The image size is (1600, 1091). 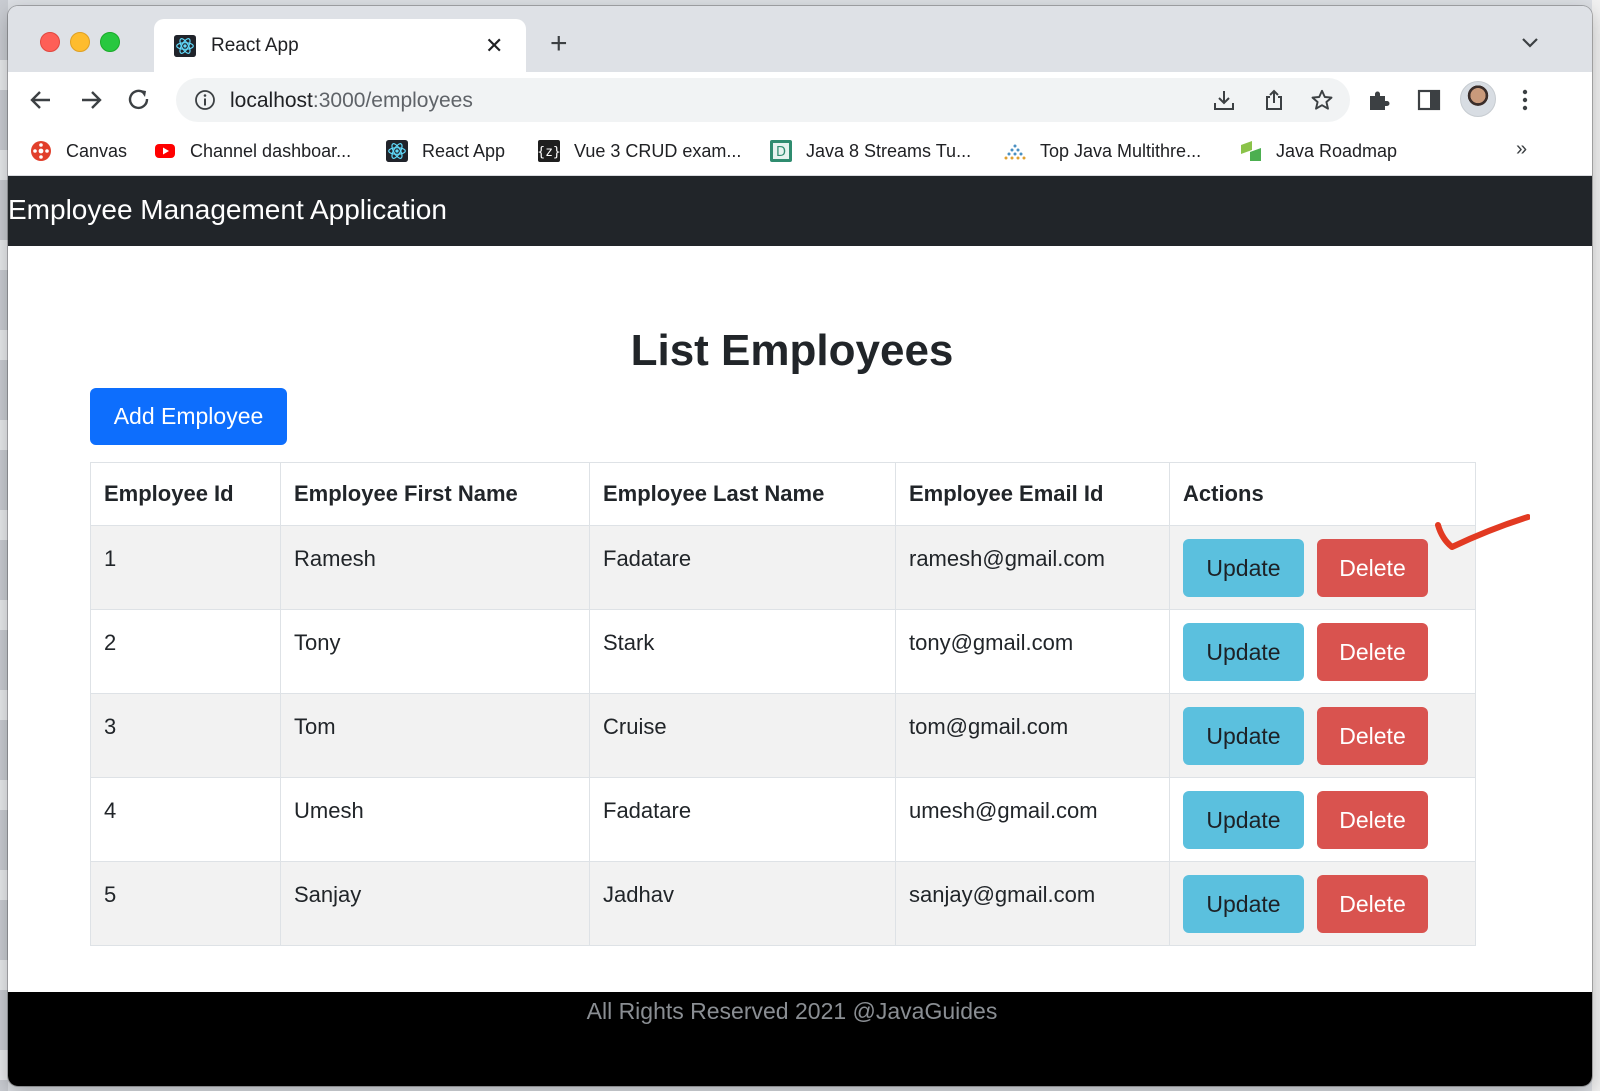 I want to click on cell-first-name: Sanjay, so click(x=435, y=903).